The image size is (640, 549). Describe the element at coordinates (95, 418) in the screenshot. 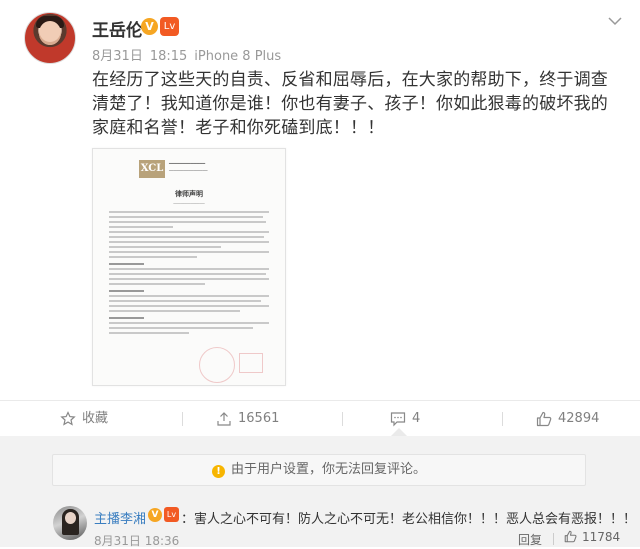

I see `favorite-label: 收藏` at that location.